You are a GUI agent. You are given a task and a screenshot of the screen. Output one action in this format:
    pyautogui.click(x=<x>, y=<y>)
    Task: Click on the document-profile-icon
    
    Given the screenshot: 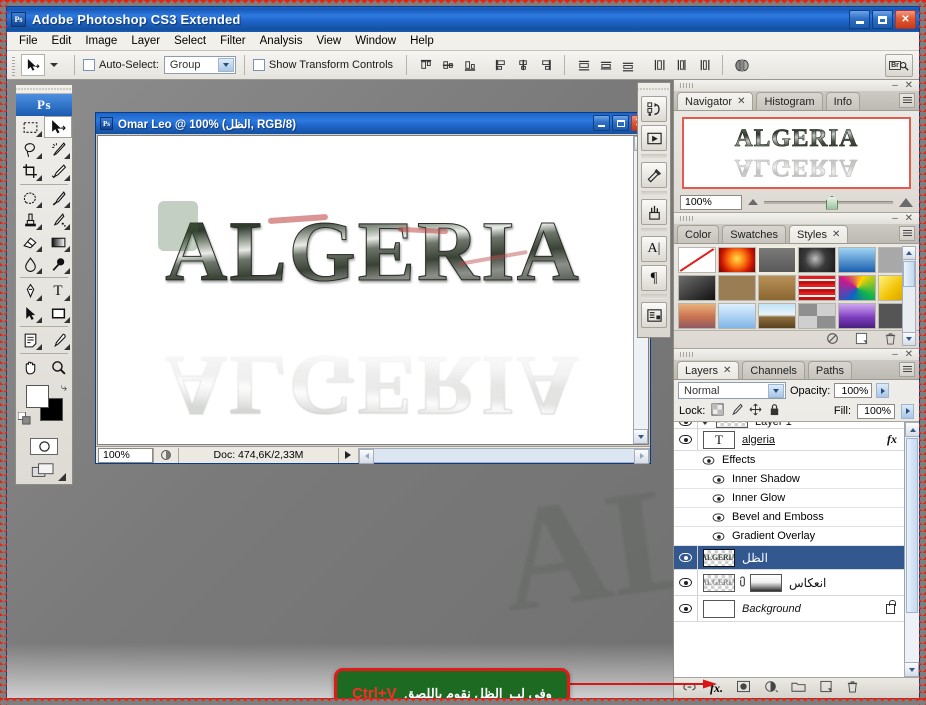 What is the action you would take?
    pyautogui.click(x=165, y=455)
    